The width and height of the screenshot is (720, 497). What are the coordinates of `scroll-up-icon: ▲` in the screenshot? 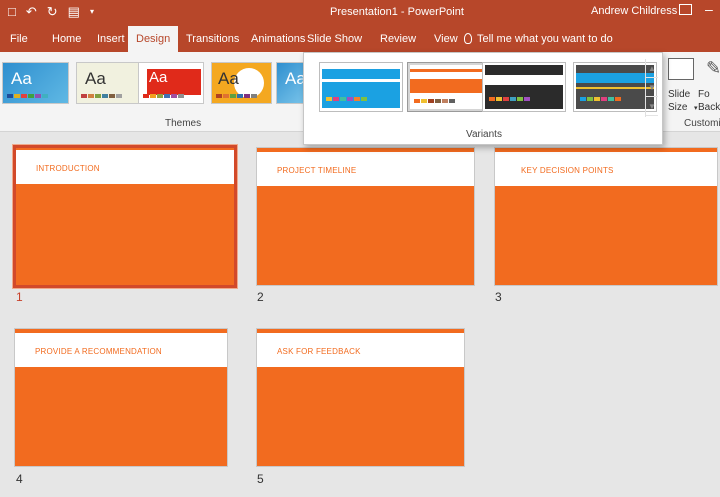 It's located at (652, 68).